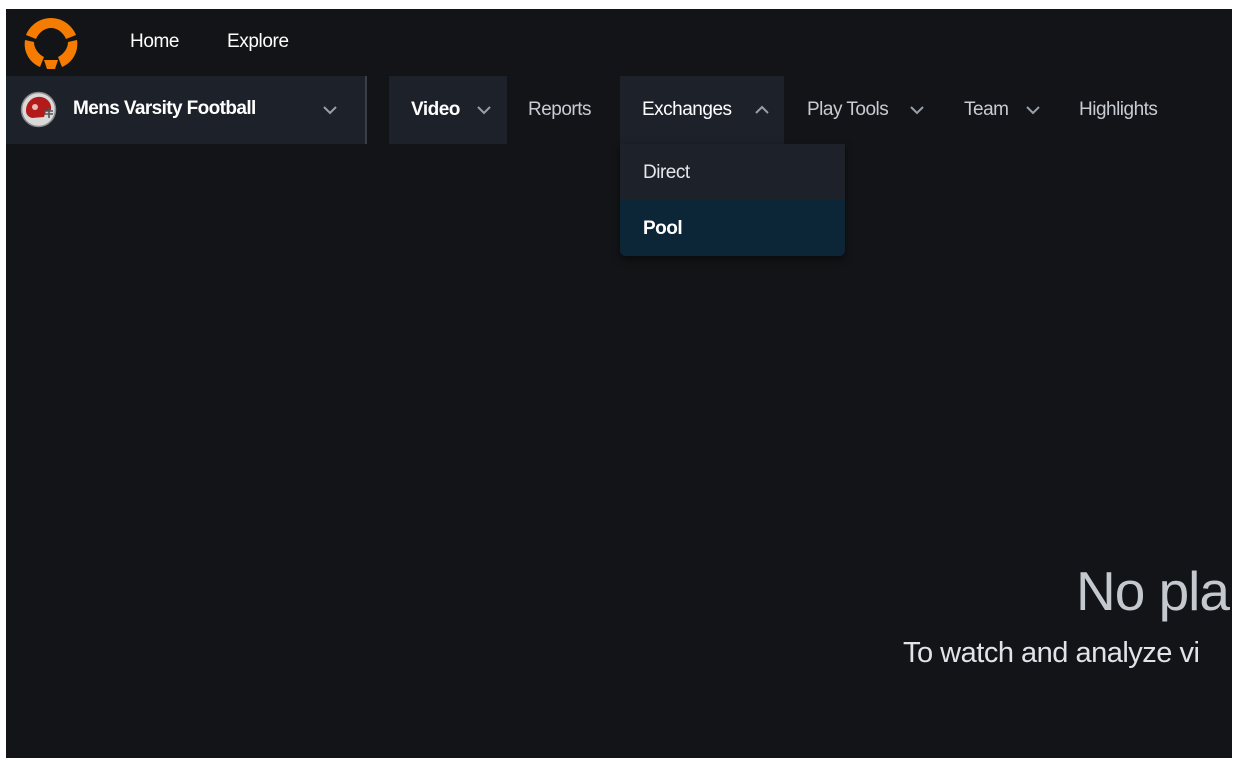  What do you see at coordinates (258, 42) in the screenshot?
I see `nav-explore-link: Explore` at bounding box center [258, 42].